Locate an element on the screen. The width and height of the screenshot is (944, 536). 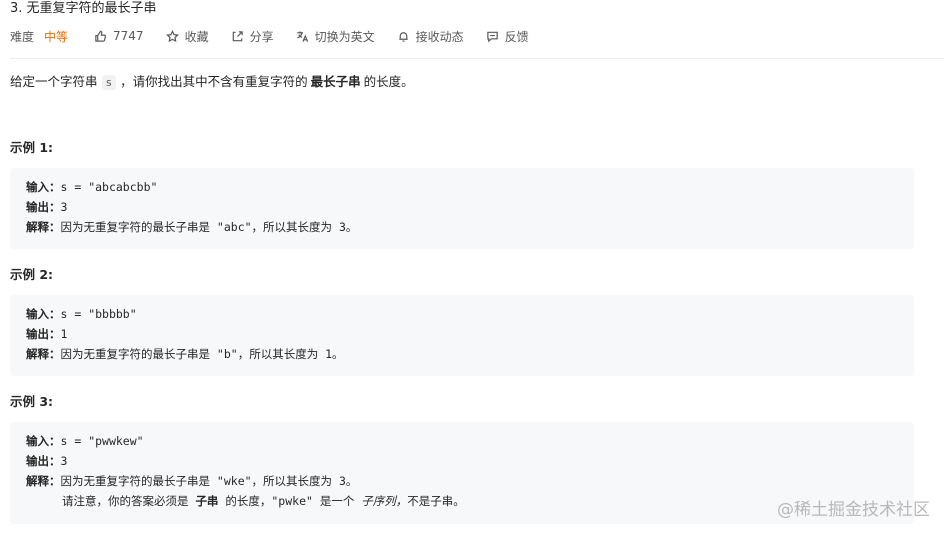
output-value: 1 is located at coordinates (64, 334).